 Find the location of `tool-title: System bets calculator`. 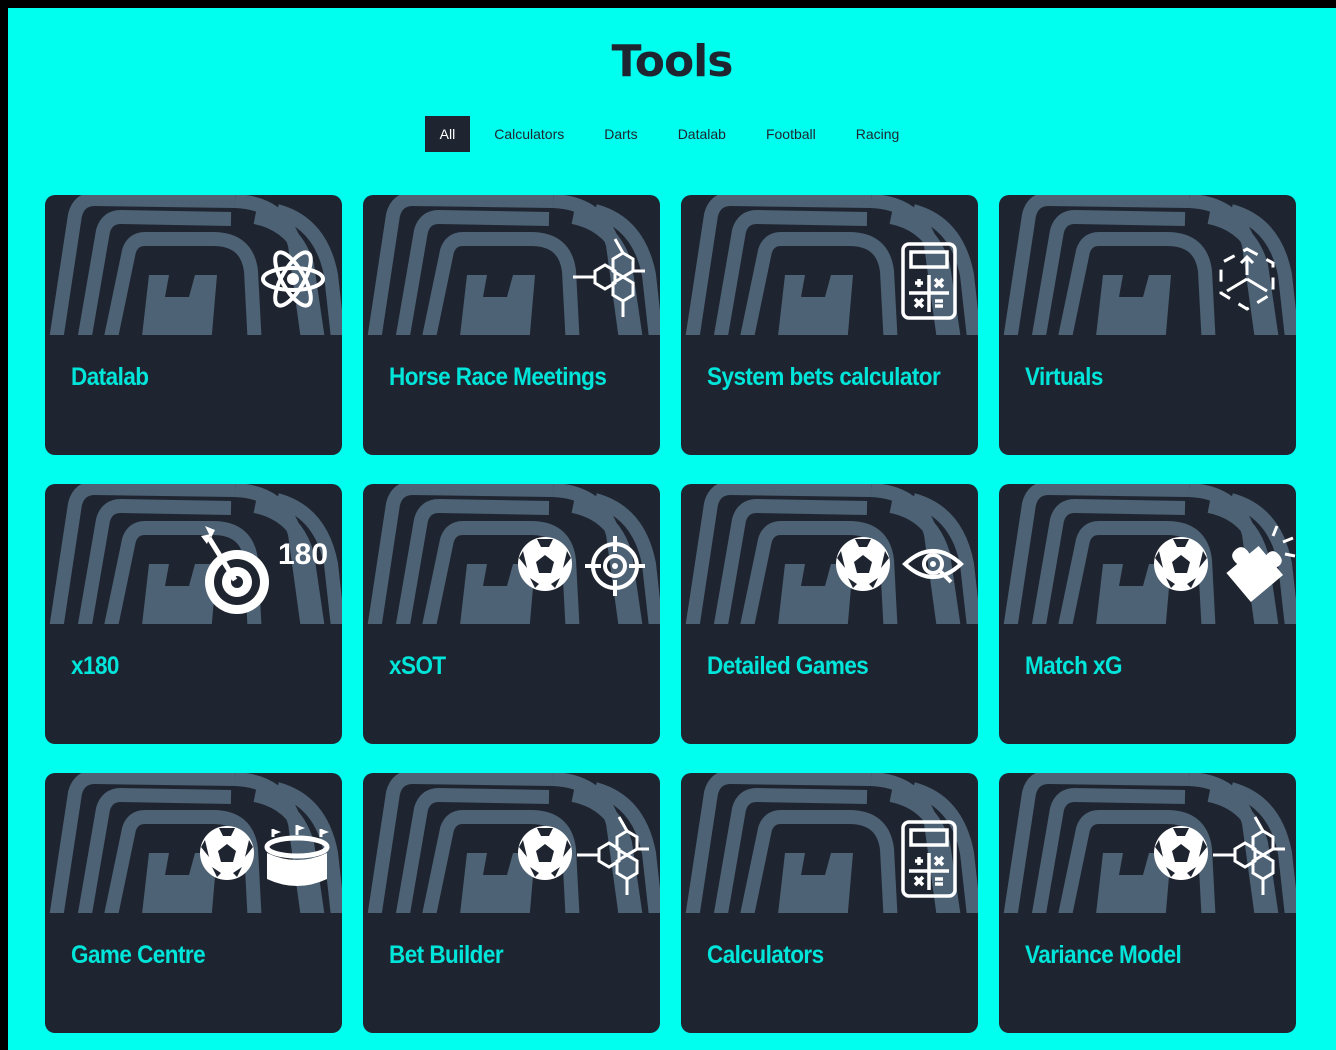

tool-title: System bets calculator is located at coordinates (824, 377).